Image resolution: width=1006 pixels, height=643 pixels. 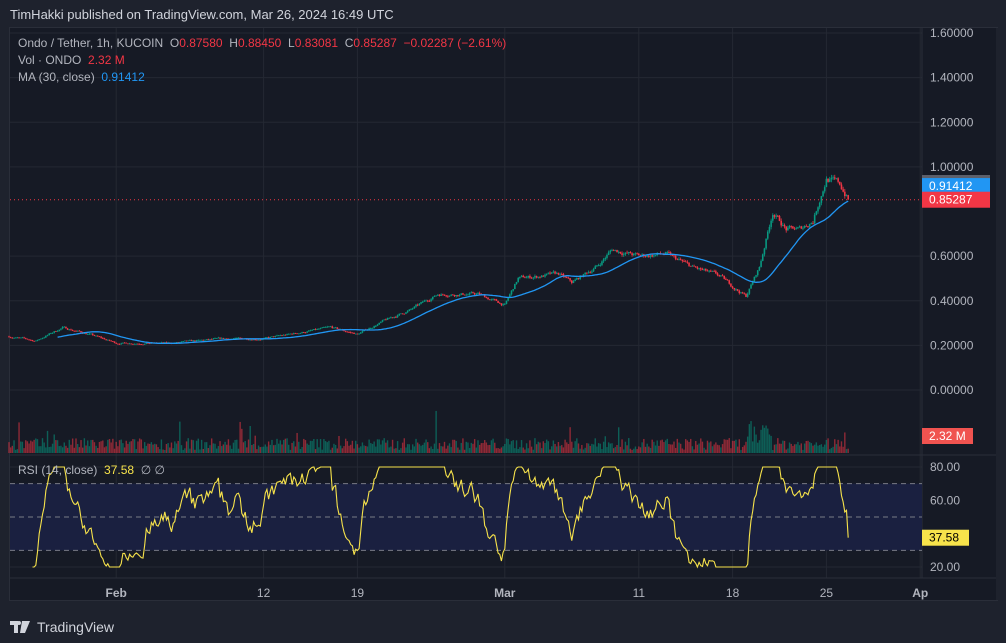 I want to click on price-badge-last: 0.85287, so click(x=951, y=200).